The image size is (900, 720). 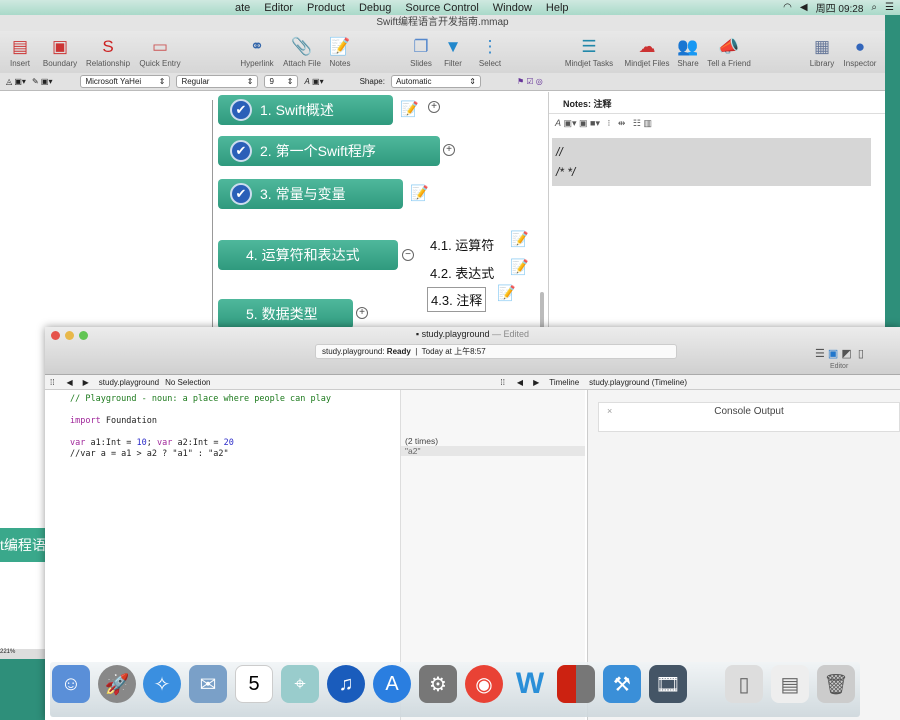 What do you see at coordinates (557, 8) in the screenshot?
I see `menu-help: Help` at bounding box center [557, 8].